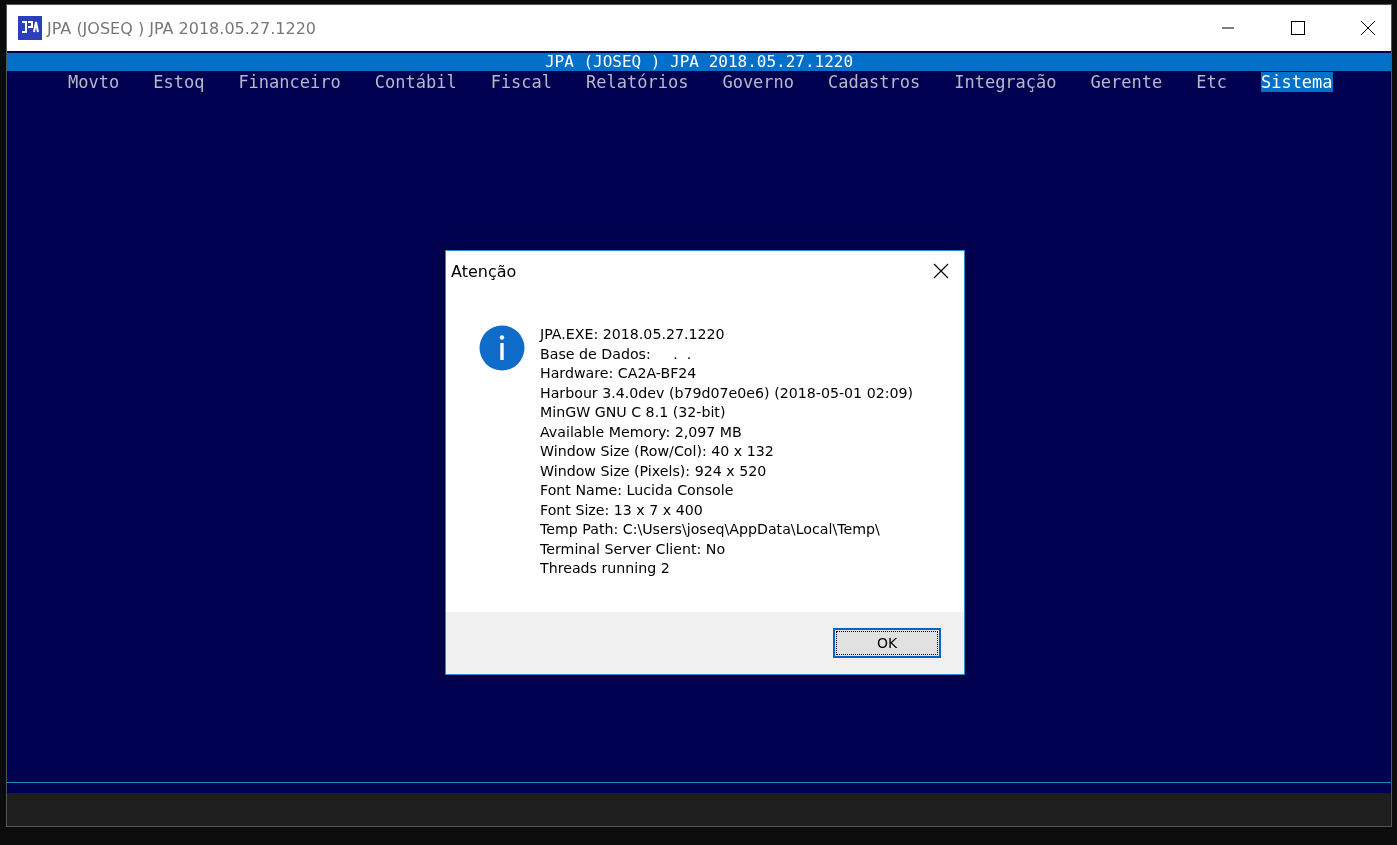 This screenshot has width=1397, height=845. What do you see at coordinates (1298, 28) in the screenshot?
I see `maximize-icon` at bounding box center [1298, 28].